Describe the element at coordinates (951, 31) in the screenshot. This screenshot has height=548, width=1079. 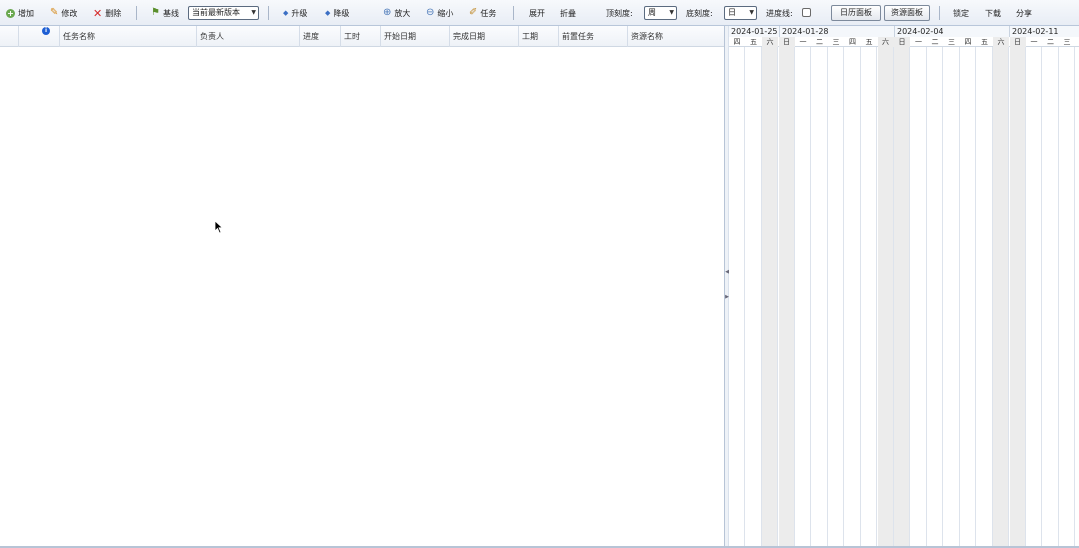
I see `week-label: 2024-02-04` at that location.